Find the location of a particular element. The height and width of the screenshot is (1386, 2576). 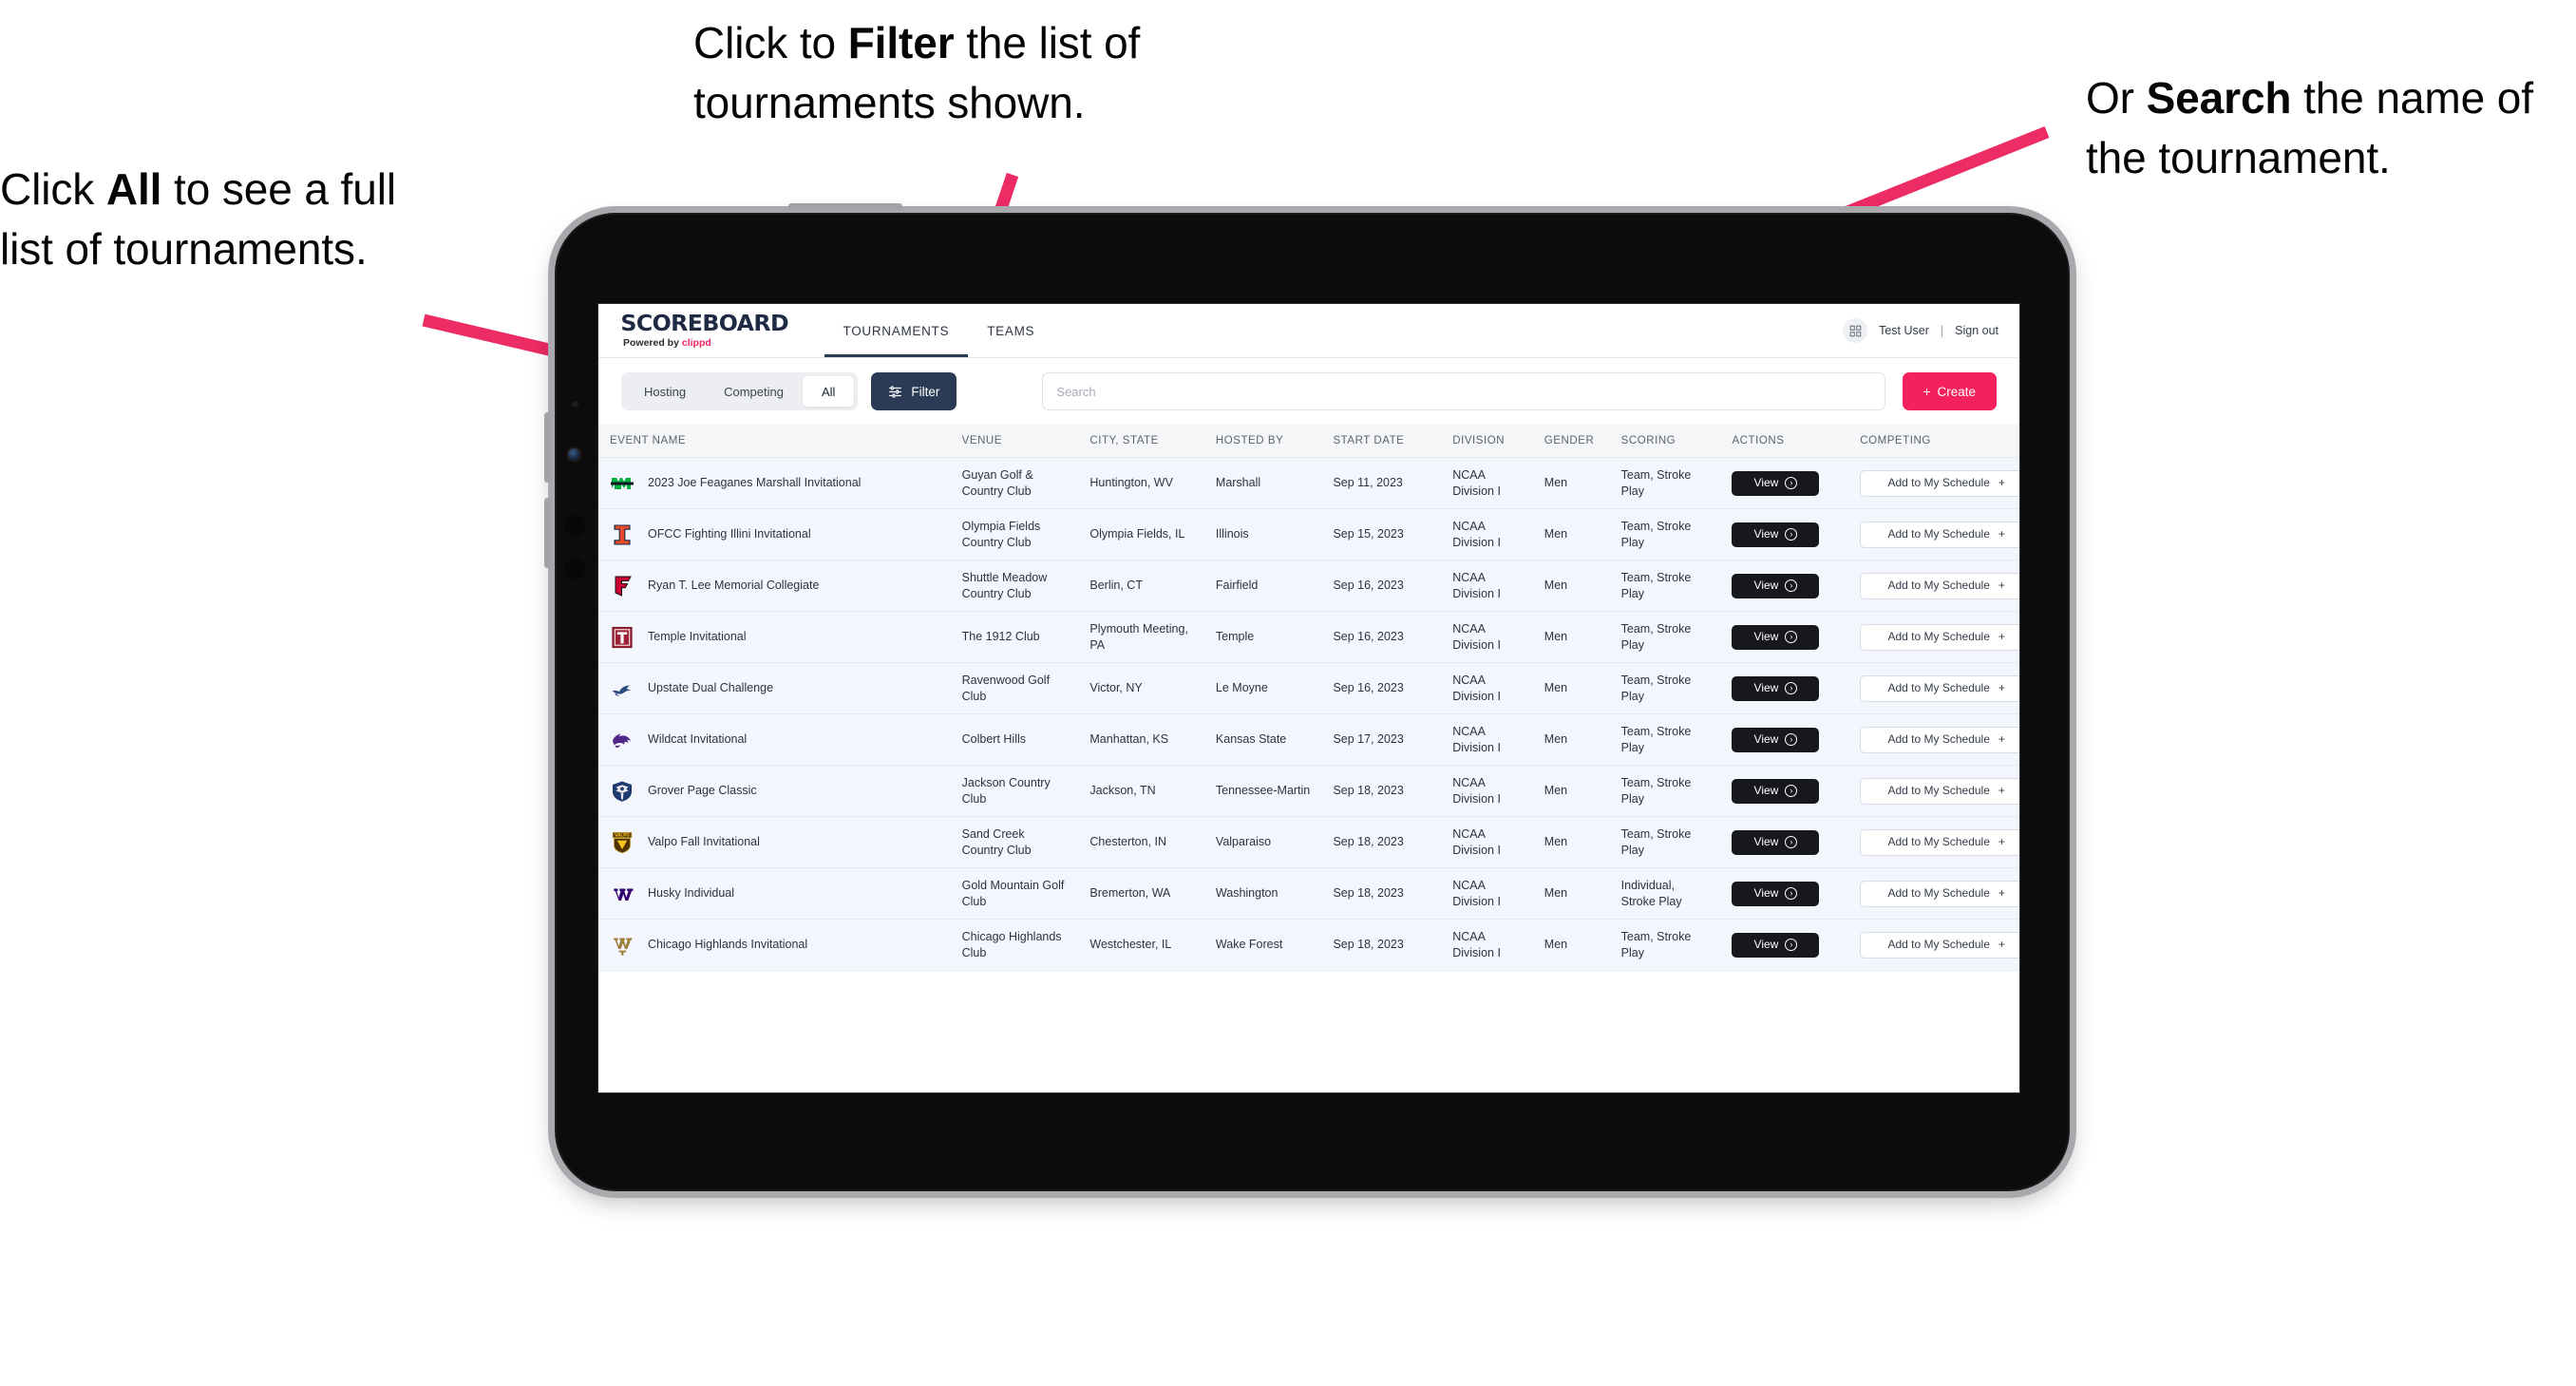

cell-scoring: Team, Stroke Play is located at coordinates (1665, 945).